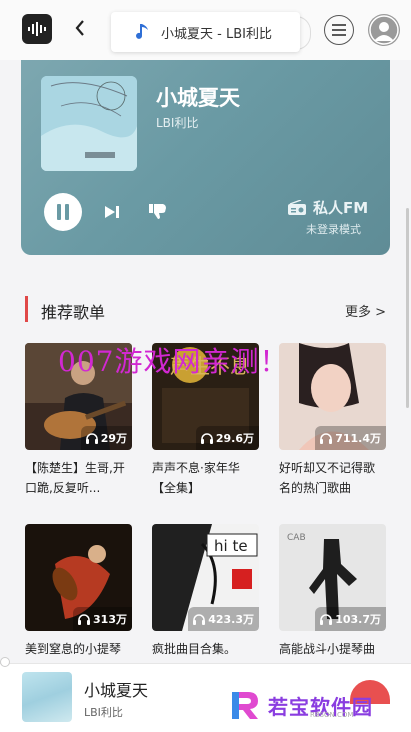  Describe the element at coordinates (198, 98) in the screenshot. I see `song-title: 小城夏天` at that location.